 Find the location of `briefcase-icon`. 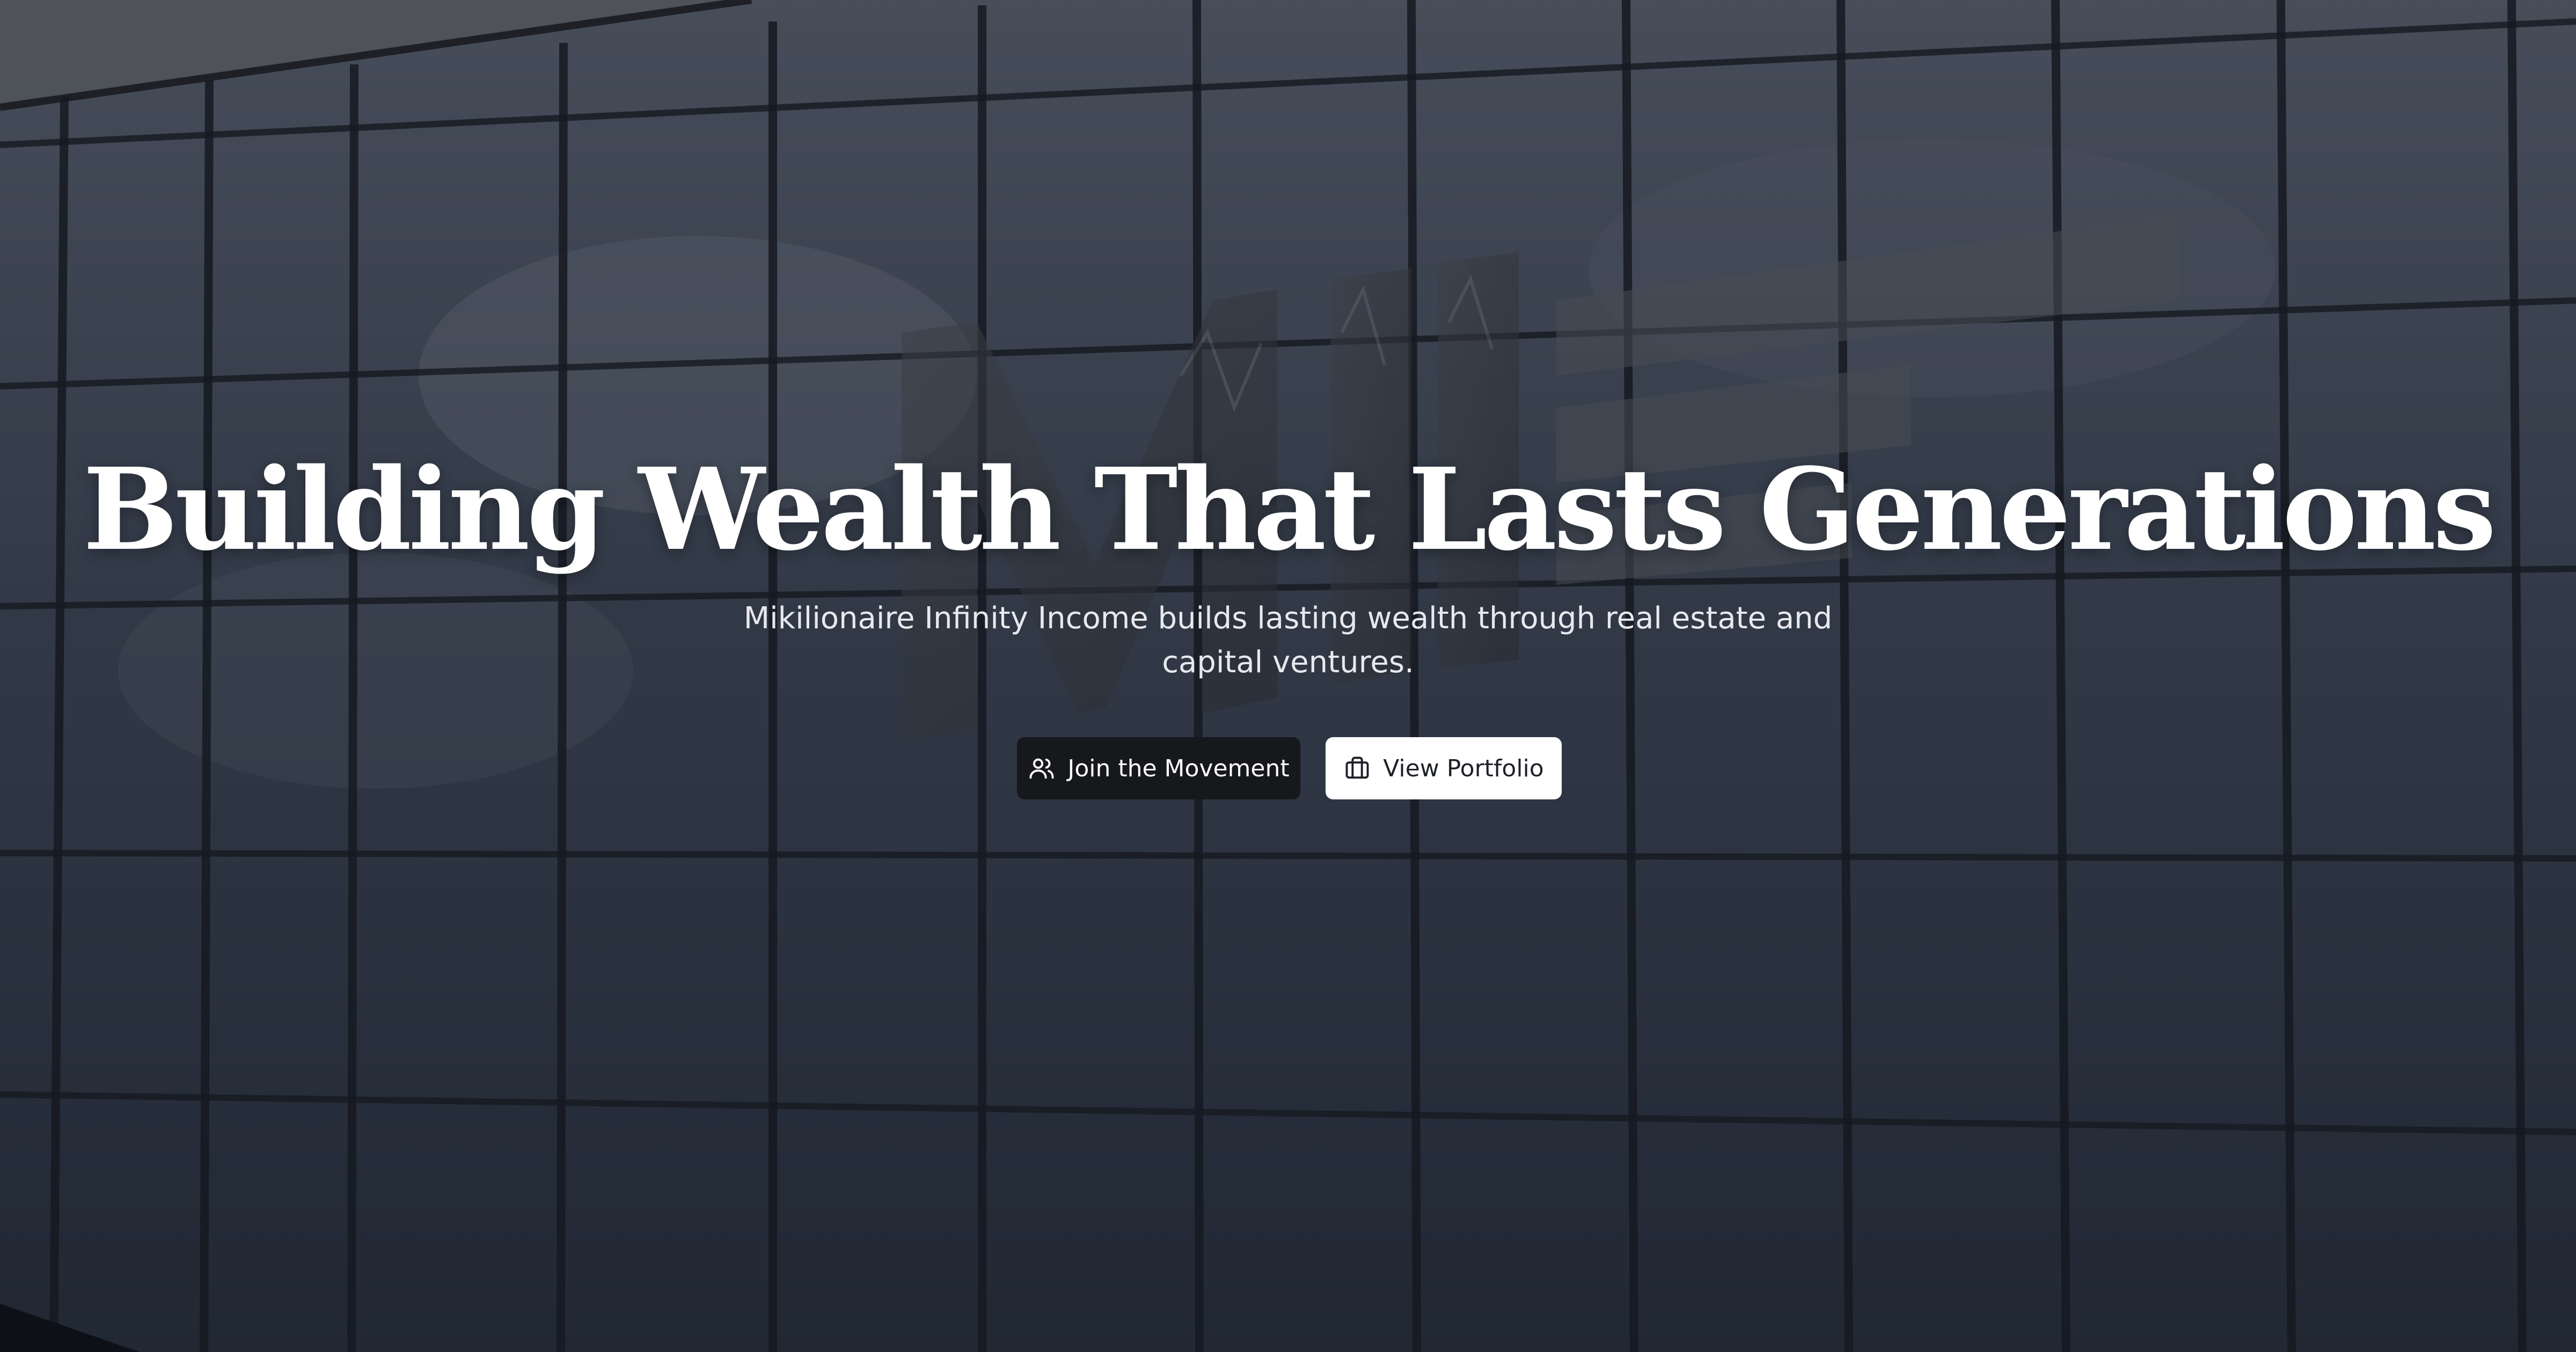

briefcase-icon is located at coordinates (1357, 768).